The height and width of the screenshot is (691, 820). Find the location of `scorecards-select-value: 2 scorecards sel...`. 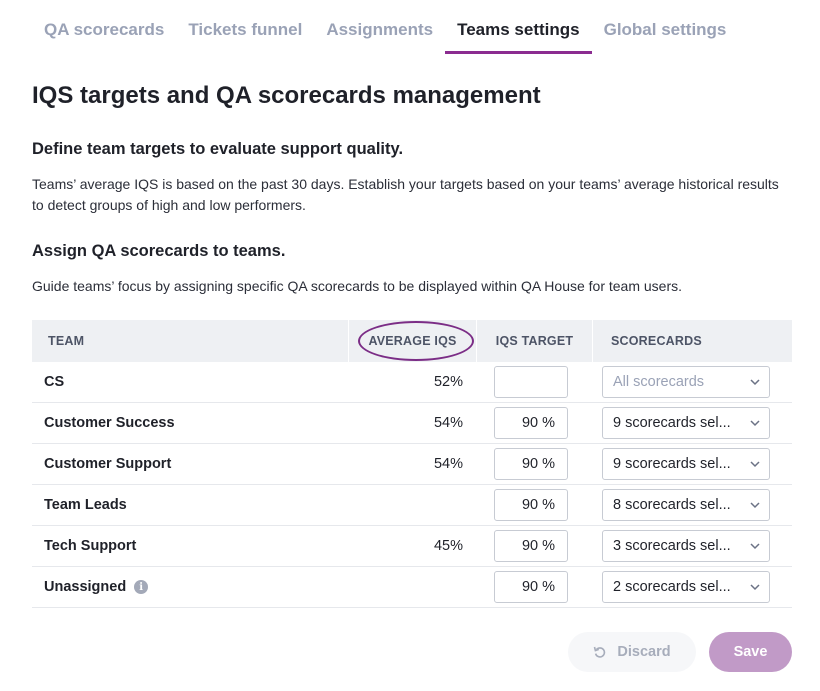

scorecards-select-value: 2 scorecards sel... is located at coordinates (672, 587).